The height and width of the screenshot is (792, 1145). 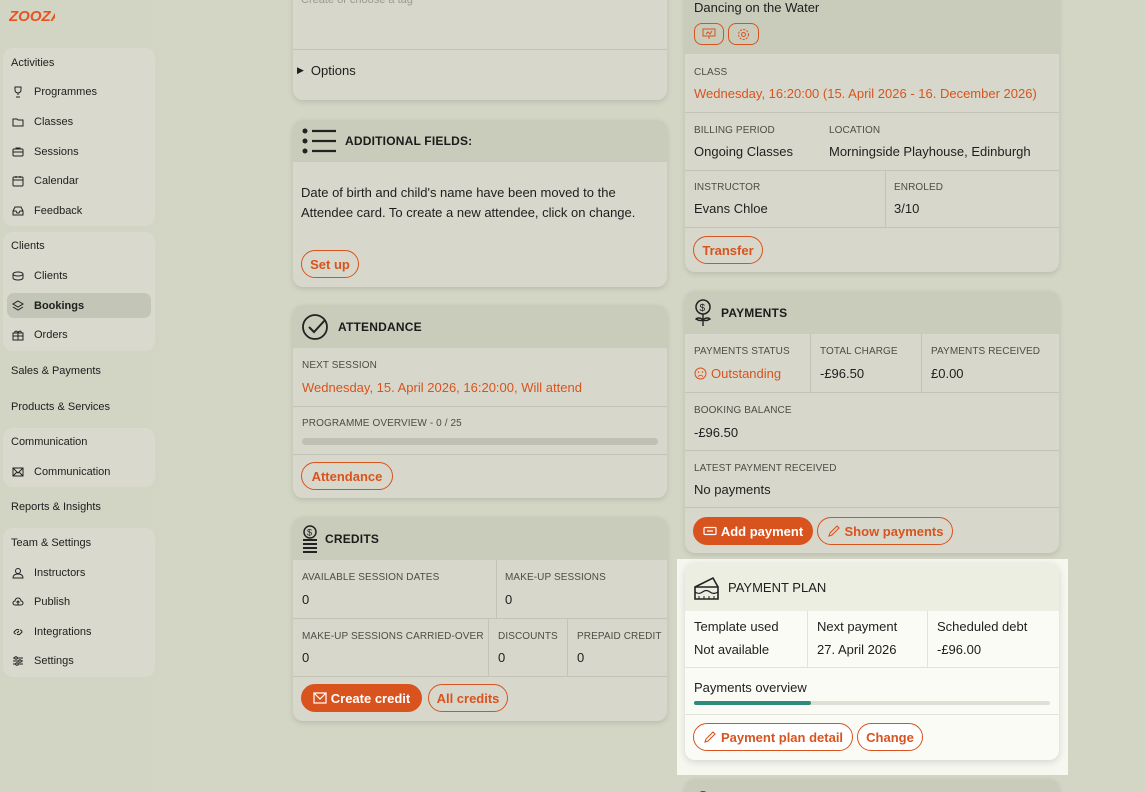 What do you see at coordinates (18, 181) in the screenshot?
I see `calendar-icon` at bounding box center [18, 181].